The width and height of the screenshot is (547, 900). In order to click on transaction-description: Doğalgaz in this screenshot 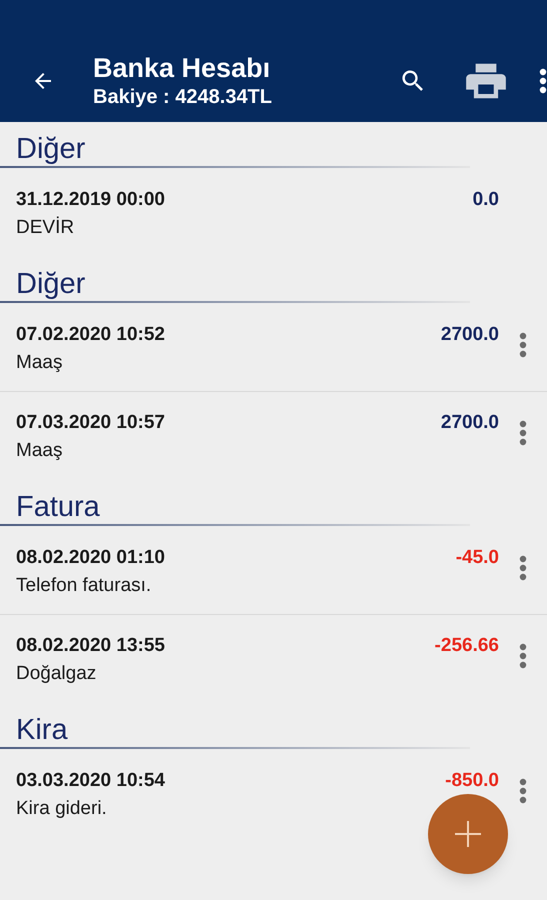, I will do `click(57, 674)`.